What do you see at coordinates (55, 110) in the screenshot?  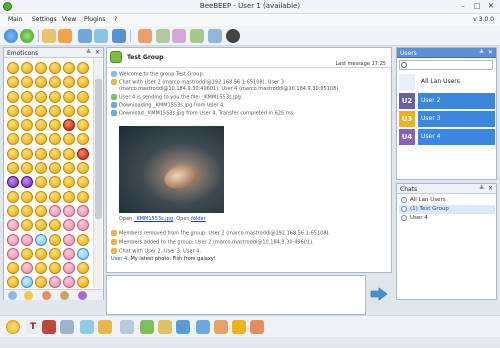 I see `emoticon-roll-eyes-icon` at bounding box center [55, 110].